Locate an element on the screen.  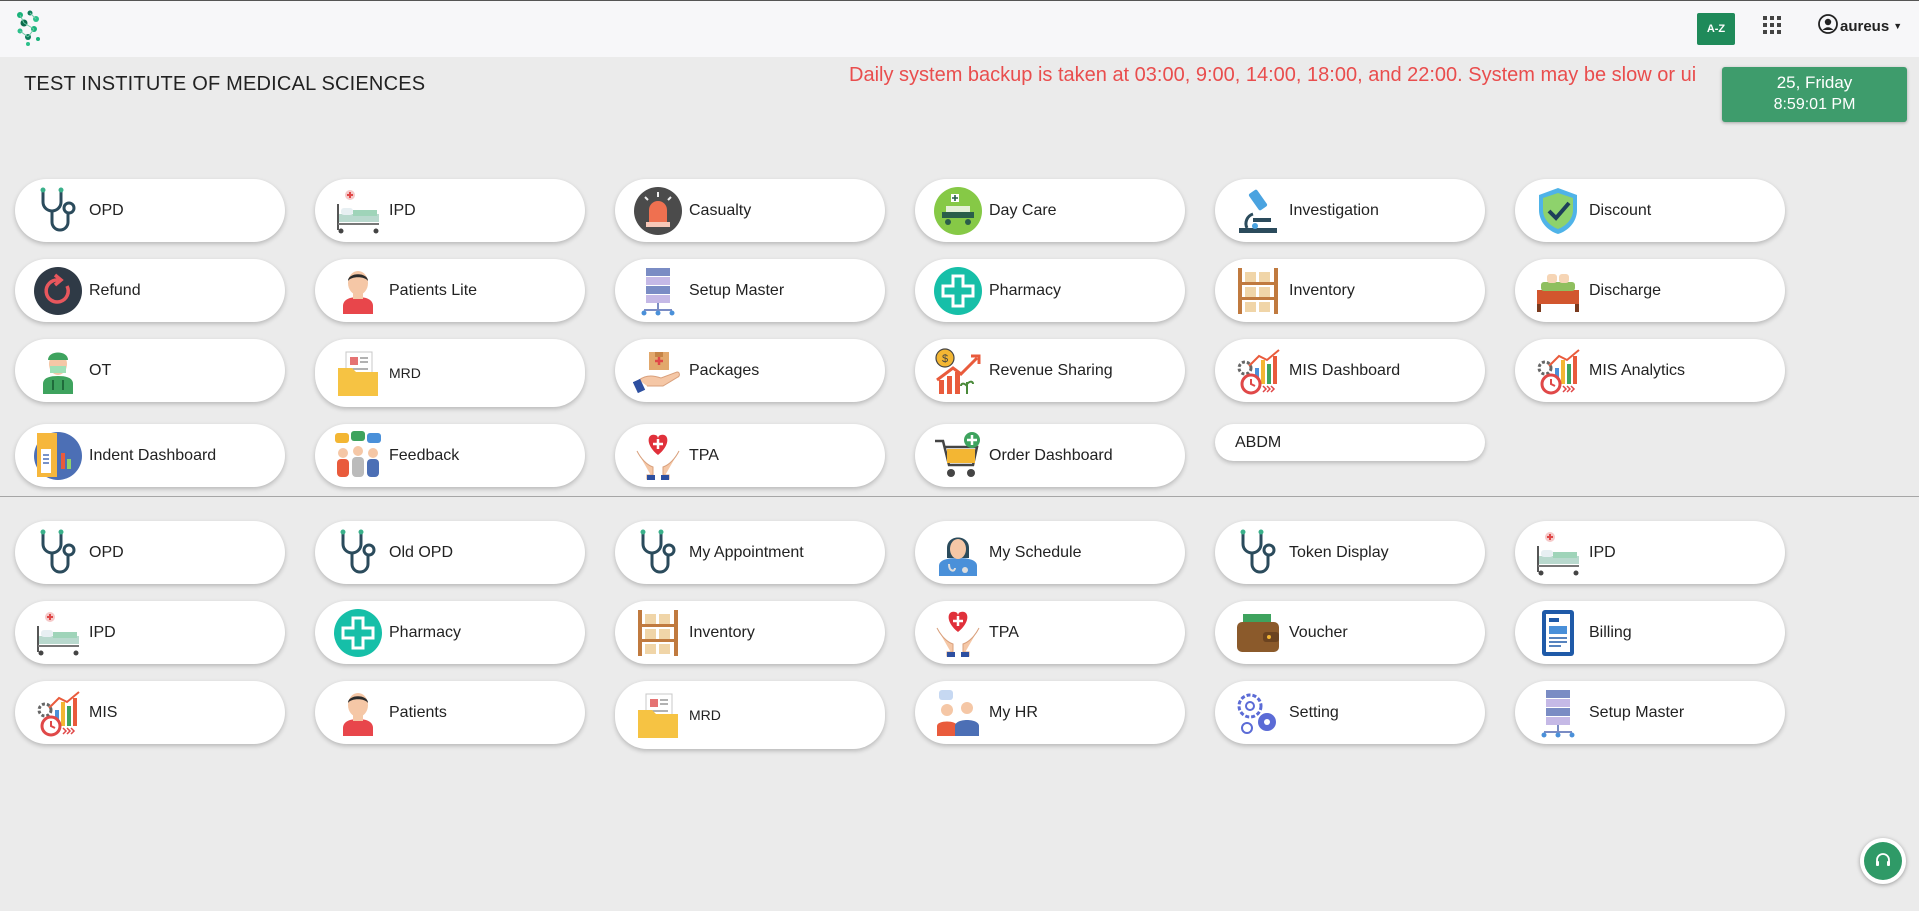
date-label: 25, Friday is located at coordinates (1814, 82).